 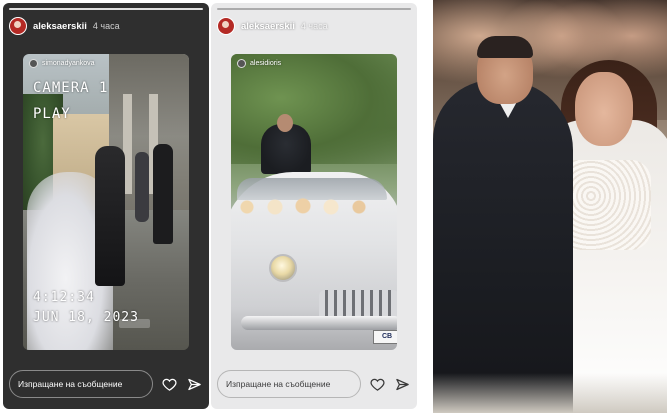 What do you see at coordinates (604, 109) in the screenshot?
I see `bride-face` at bounding box center [604, 109].